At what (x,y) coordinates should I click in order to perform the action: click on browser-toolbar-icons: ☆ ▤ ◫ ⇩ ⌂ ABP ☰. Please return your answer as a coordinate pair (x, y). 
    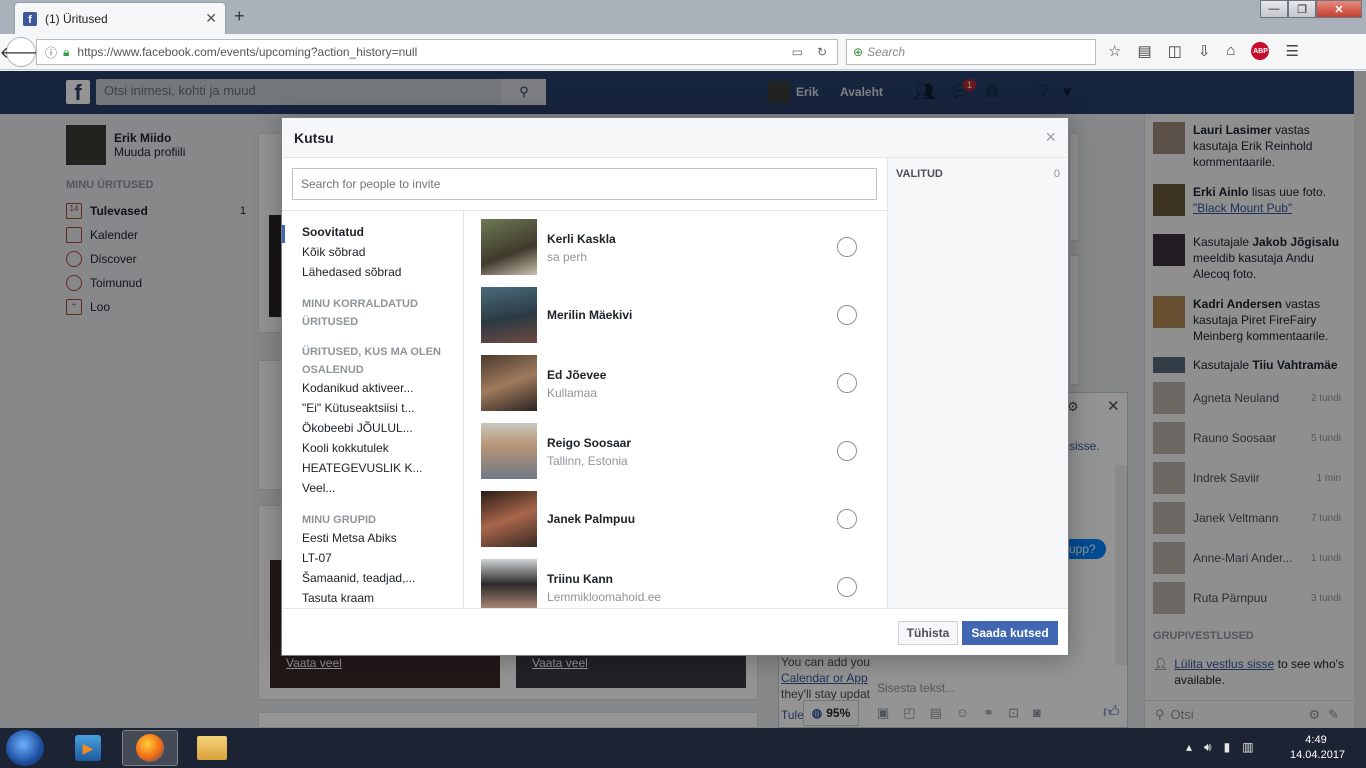
    Looking at the image, I should click on (1203, 51).